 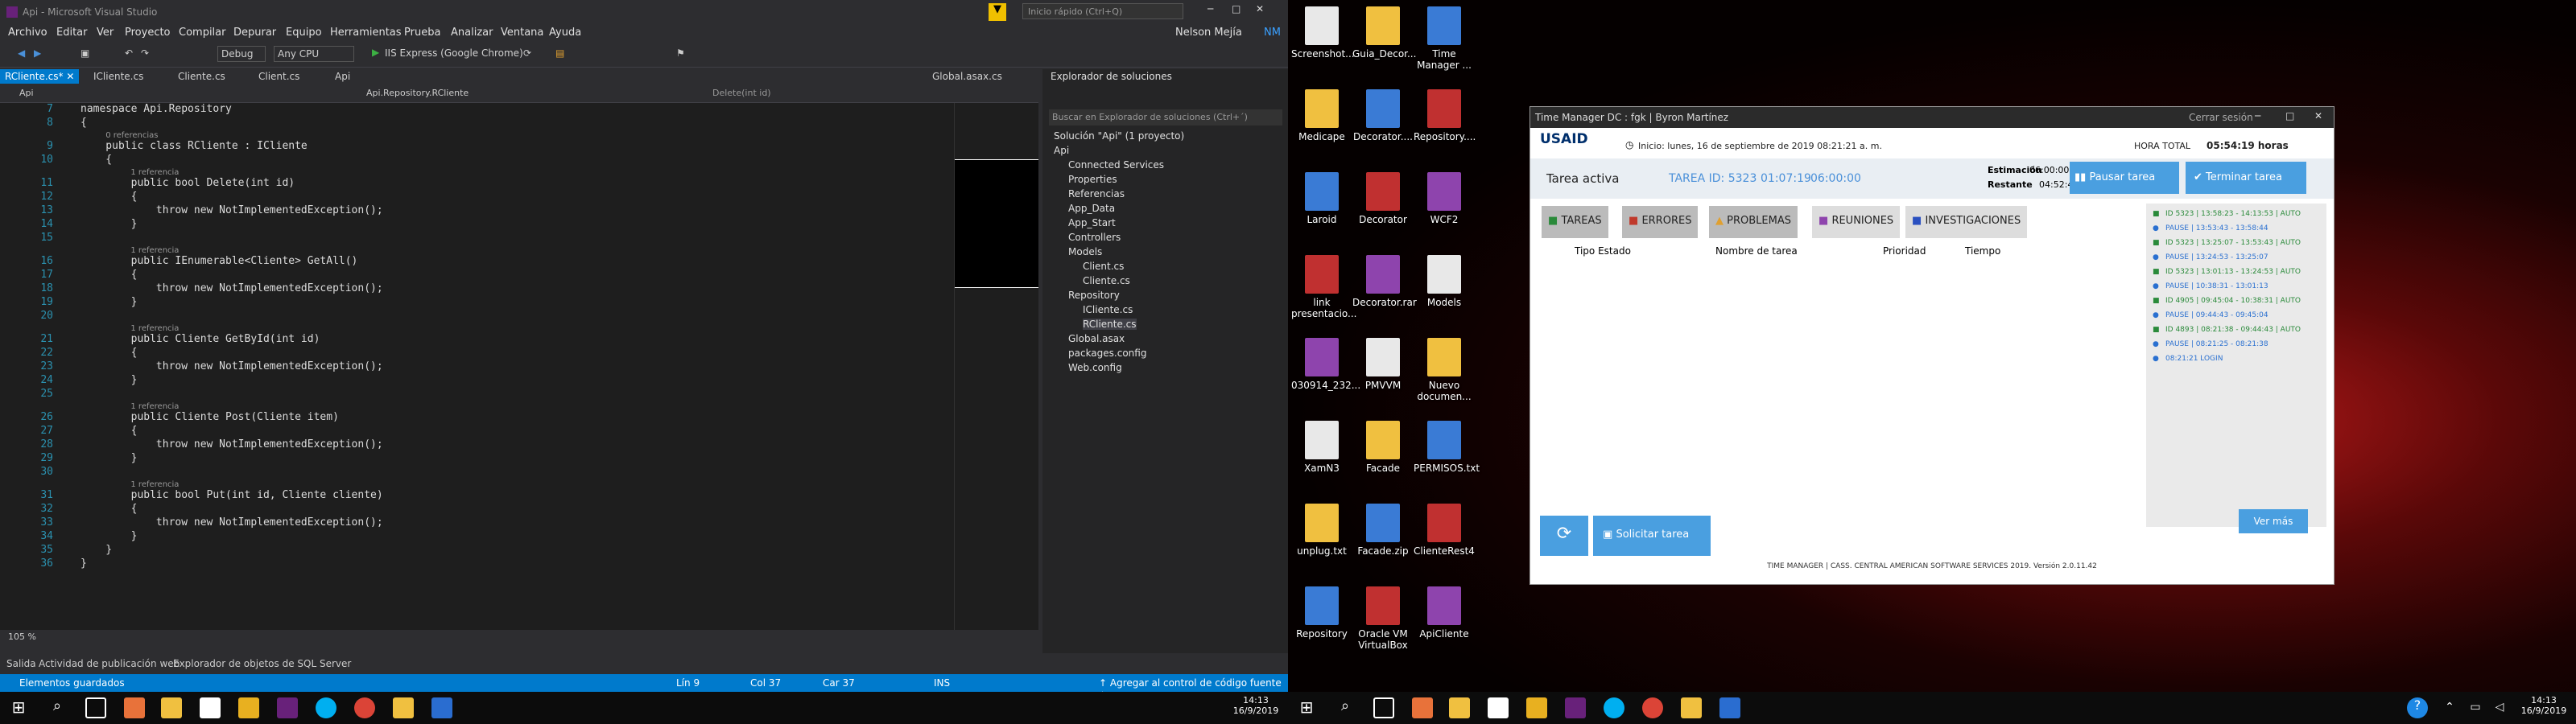 What do you see at coordinates (1061, 150) in the screenshot?
I see `solution-tree-item: Api` at bounding box center [1061, 150].